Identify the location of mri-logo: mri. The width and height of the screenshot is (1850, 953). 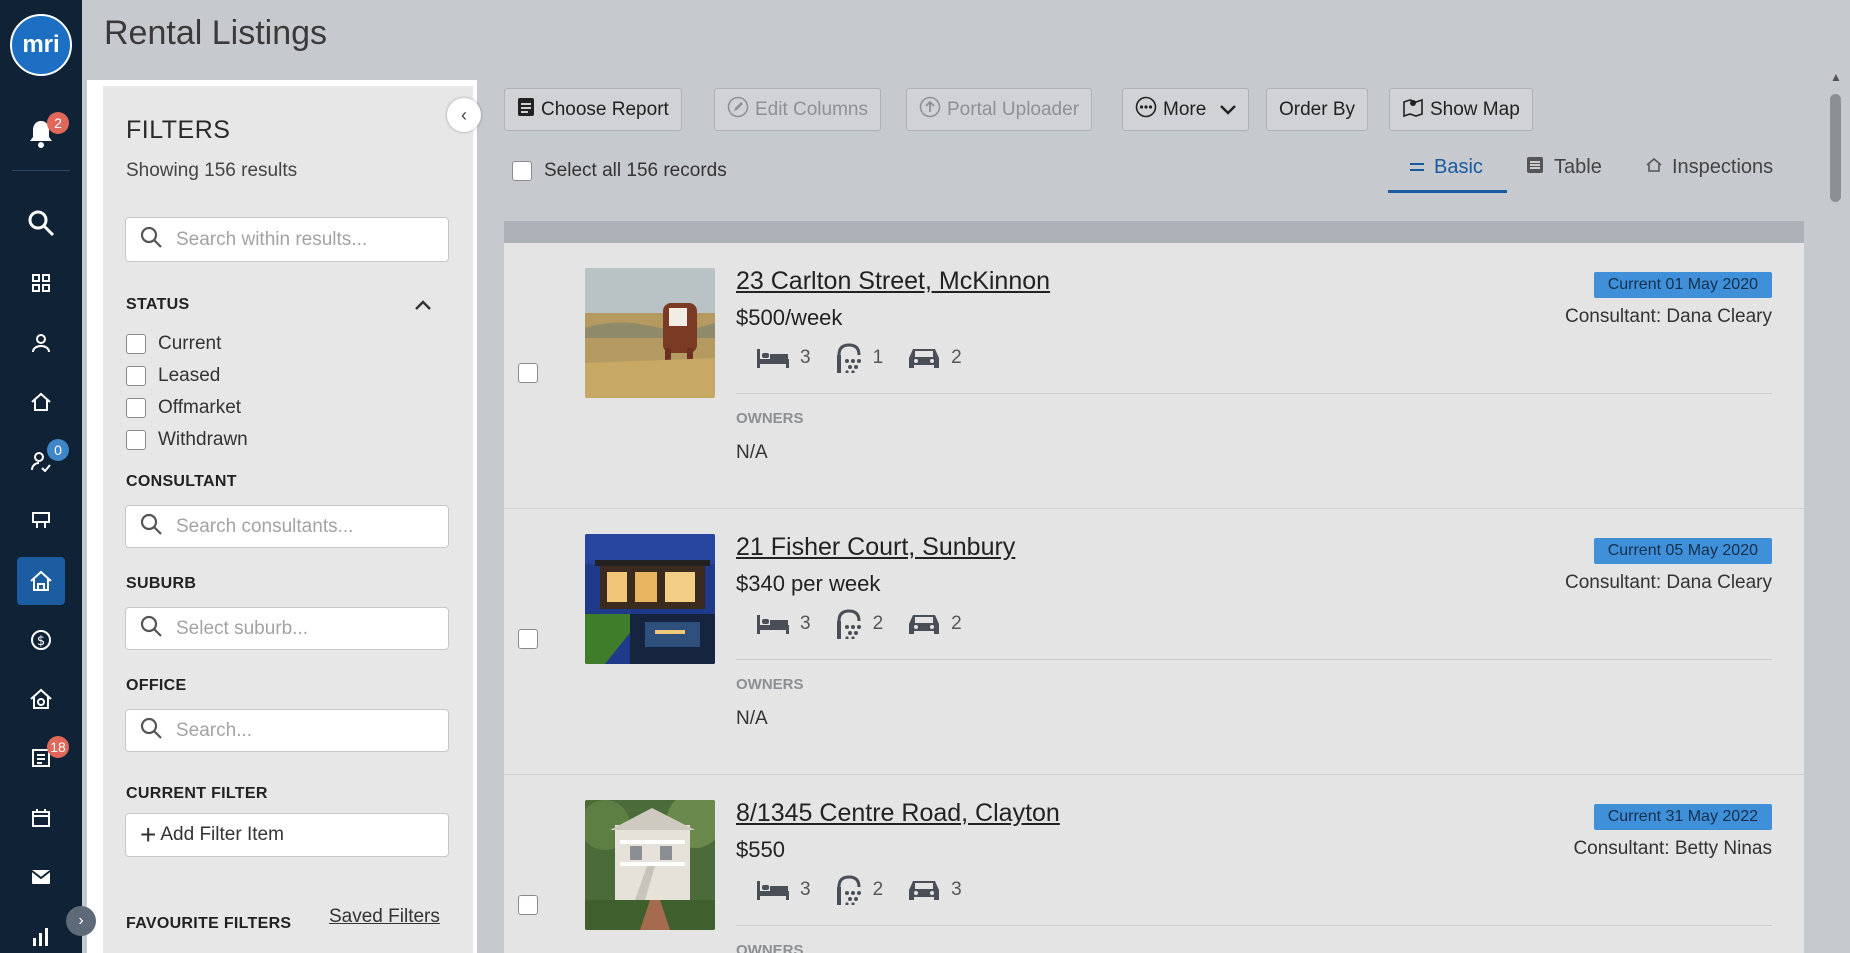
(41, 45).